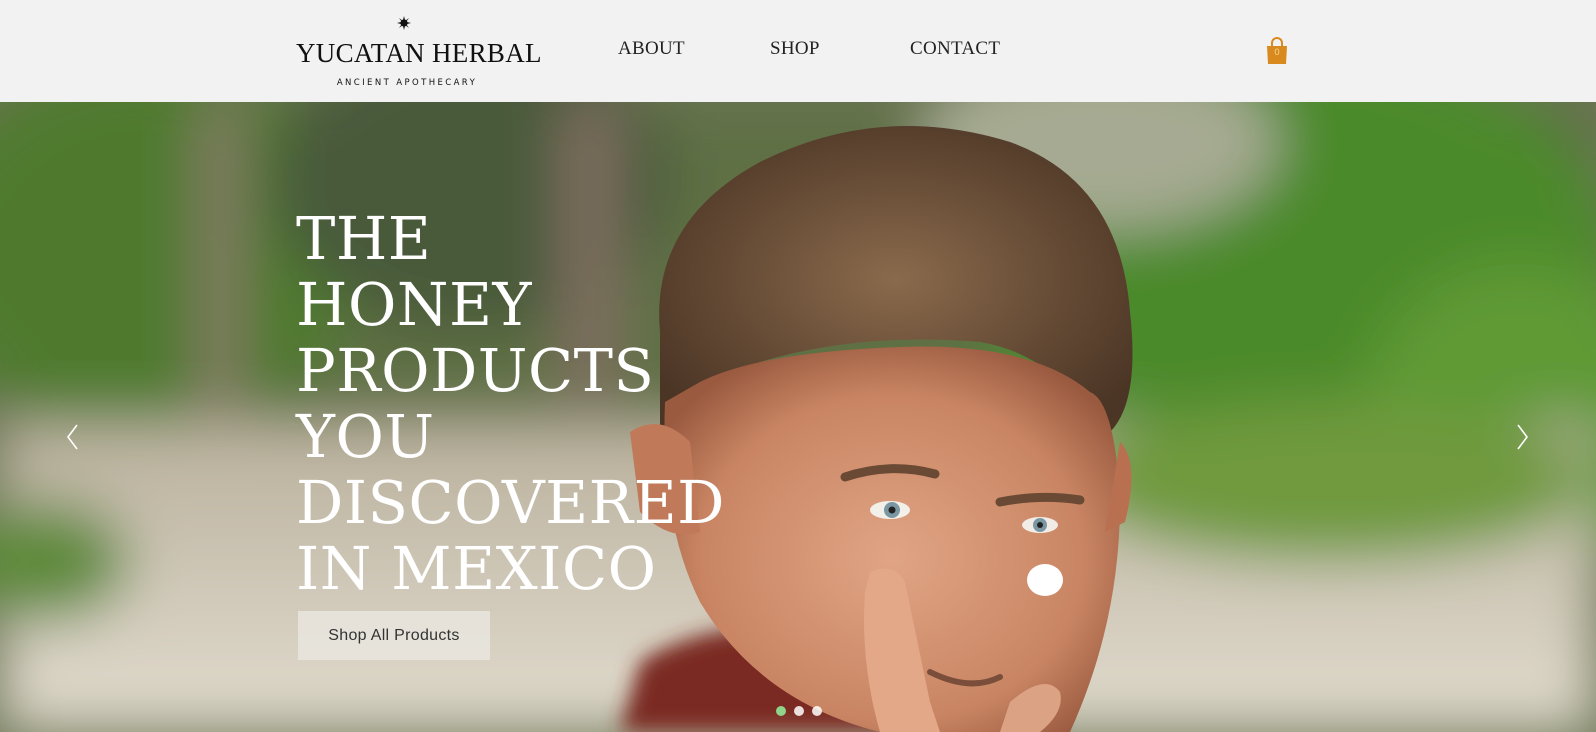  What do you see at coordinates (510, 502) in the screenshot?
I see `headline-line: DISCOVERED` at bounding box center [510, 502].